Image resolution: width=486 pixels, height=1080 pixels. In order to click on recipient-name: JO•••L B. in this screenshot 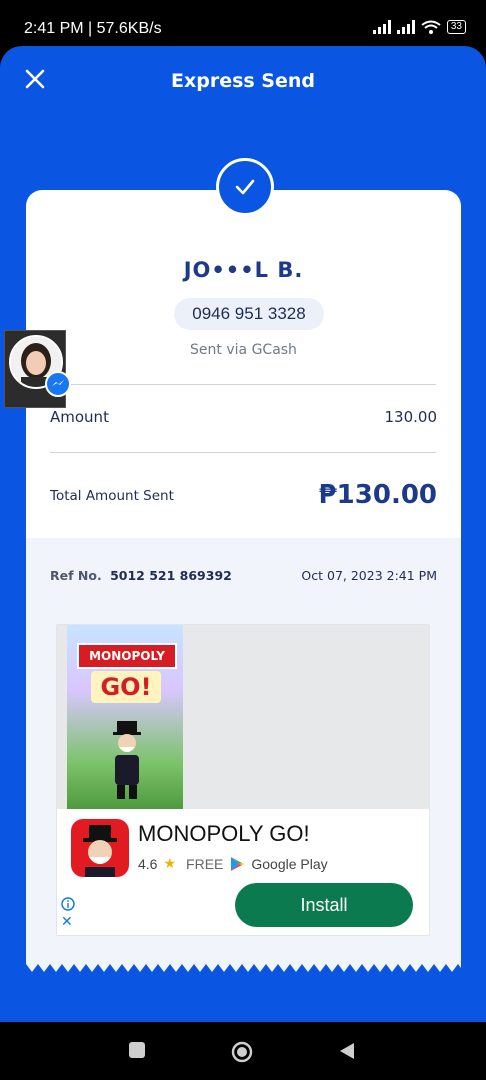, I will do `click(243, 270)`.